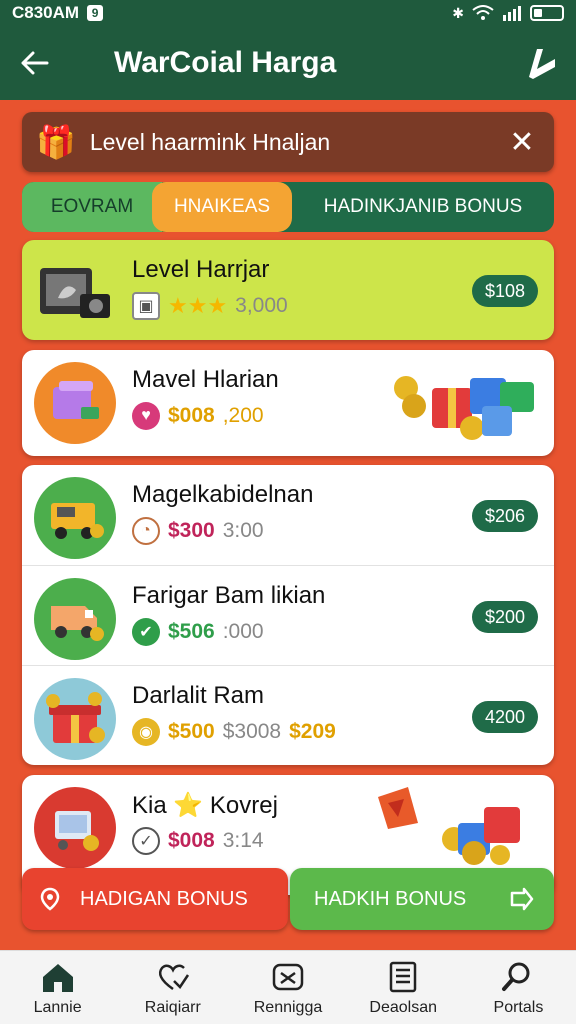 This screenshot has height=1024, width=576. I want to click on gift-icon: 🎁, so click(56, 142).